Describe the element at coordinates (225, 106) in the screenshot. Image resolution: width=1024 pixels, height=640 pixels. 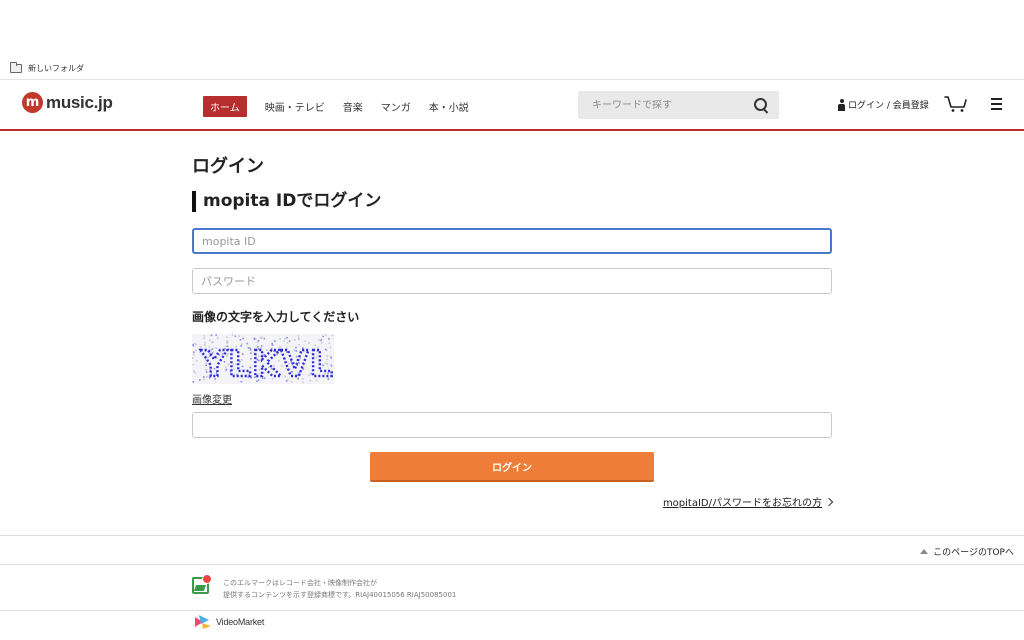
I see `nav-item-home: ホーム` at that location.